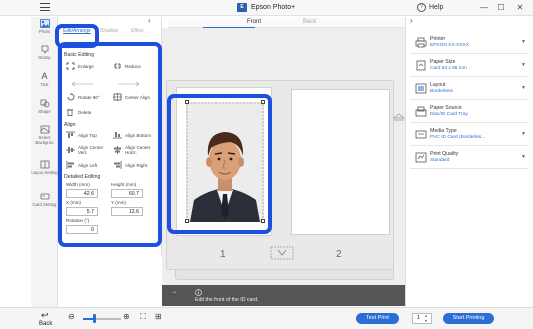  Describe the element at coordinates (45, 315) in the screenshot. I see `back-icon: ↩` at that location.